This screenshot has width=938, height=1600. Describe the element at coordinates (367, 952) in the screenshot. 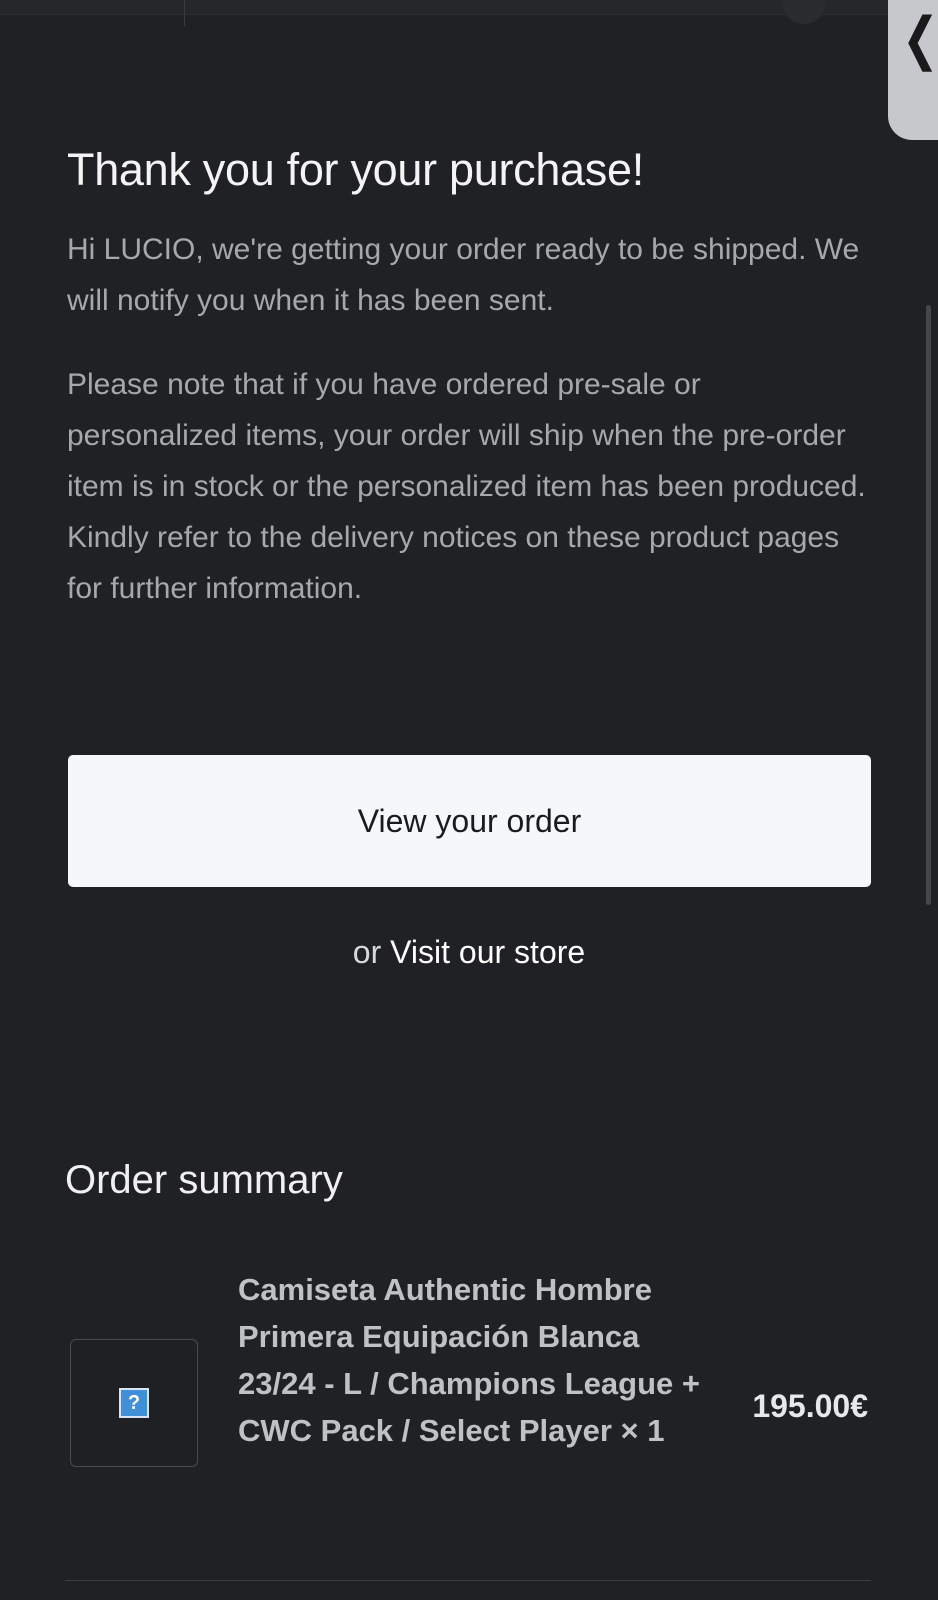

I see `visit-store-prefix: or` at that location.